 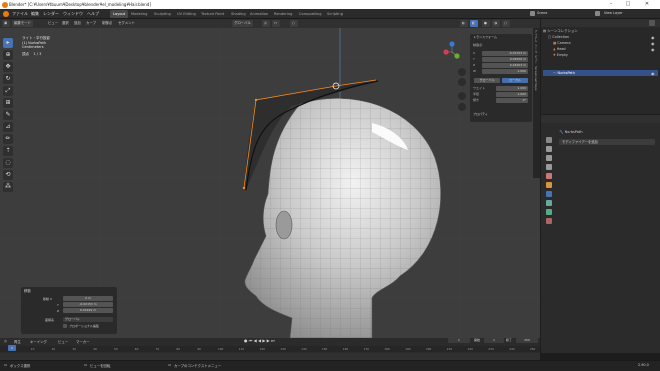 I want to click on measure-tool-icon: ⊿, so click(x=8, y=127).